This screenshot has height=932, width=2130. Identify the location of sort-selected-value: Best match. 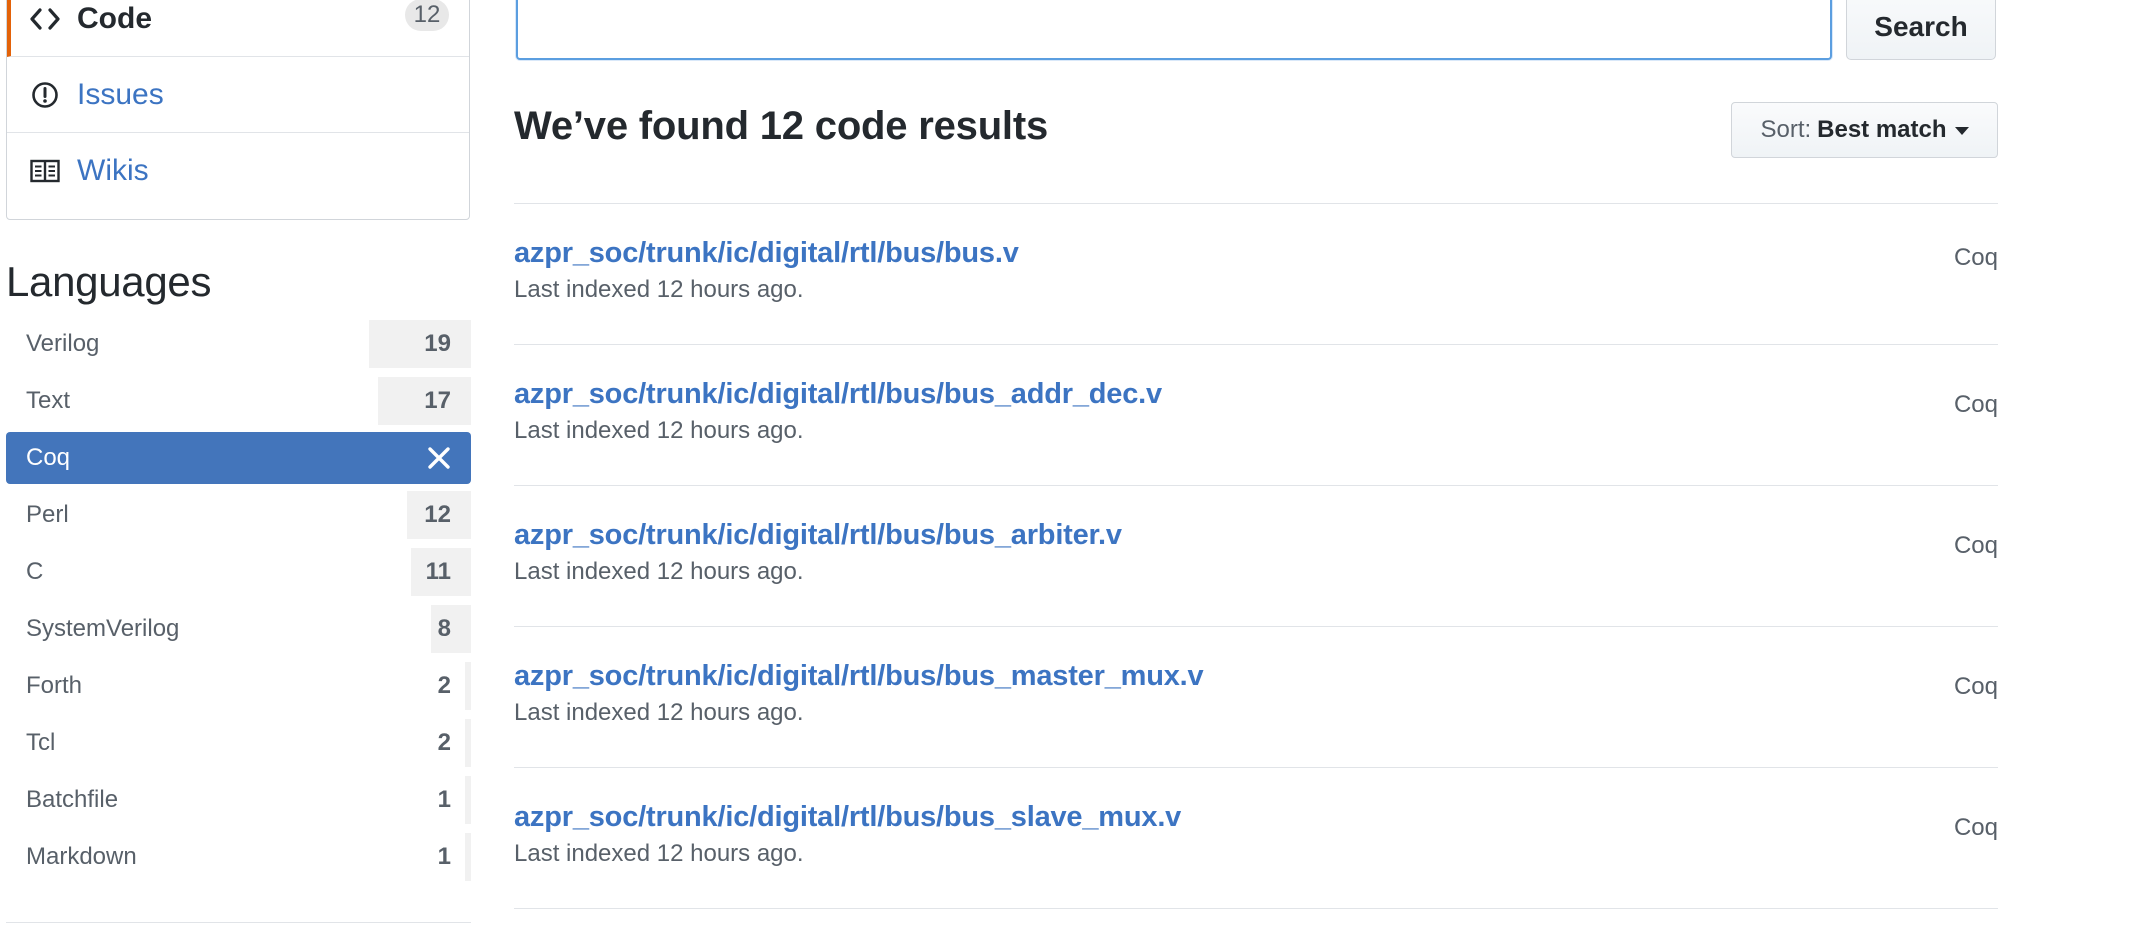
(1882, 129).